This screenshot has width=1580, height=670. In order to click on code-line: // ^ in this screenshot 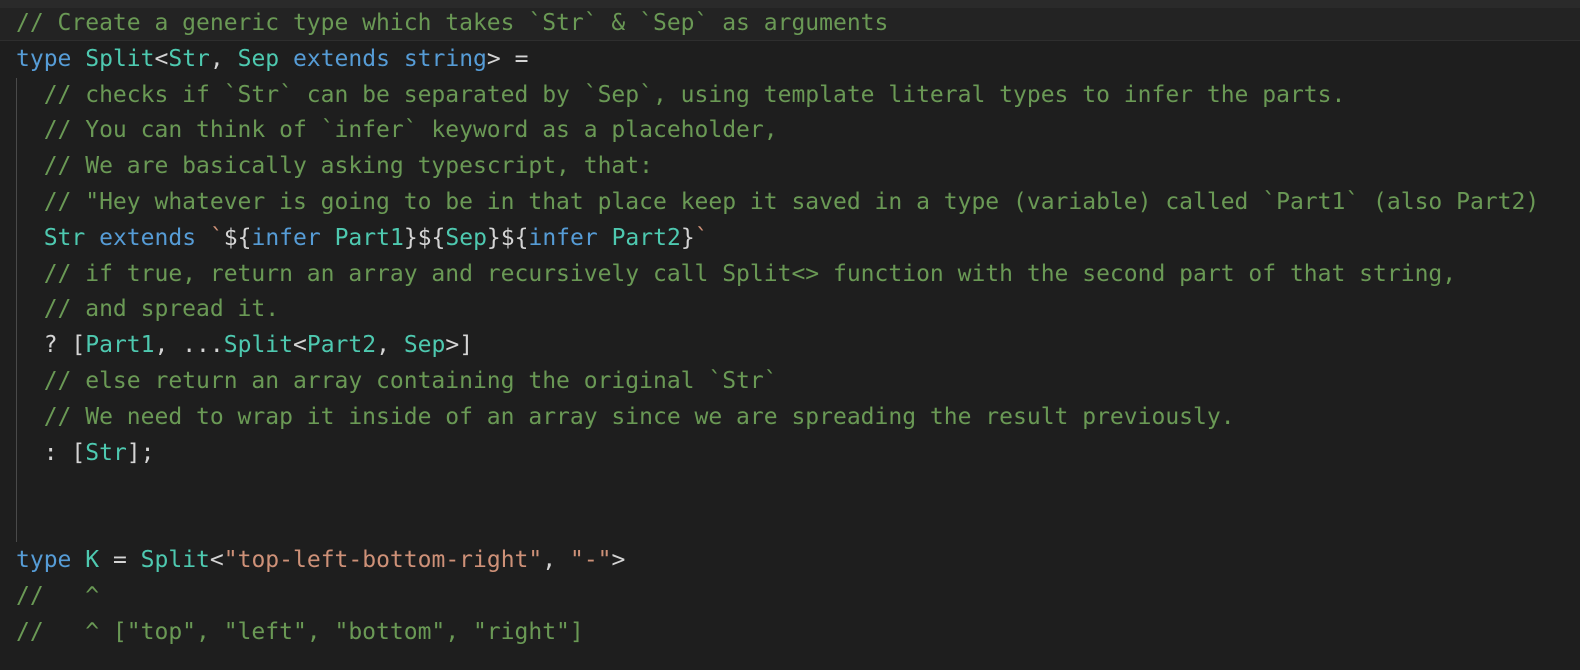, I will do `click(777, 597)`.